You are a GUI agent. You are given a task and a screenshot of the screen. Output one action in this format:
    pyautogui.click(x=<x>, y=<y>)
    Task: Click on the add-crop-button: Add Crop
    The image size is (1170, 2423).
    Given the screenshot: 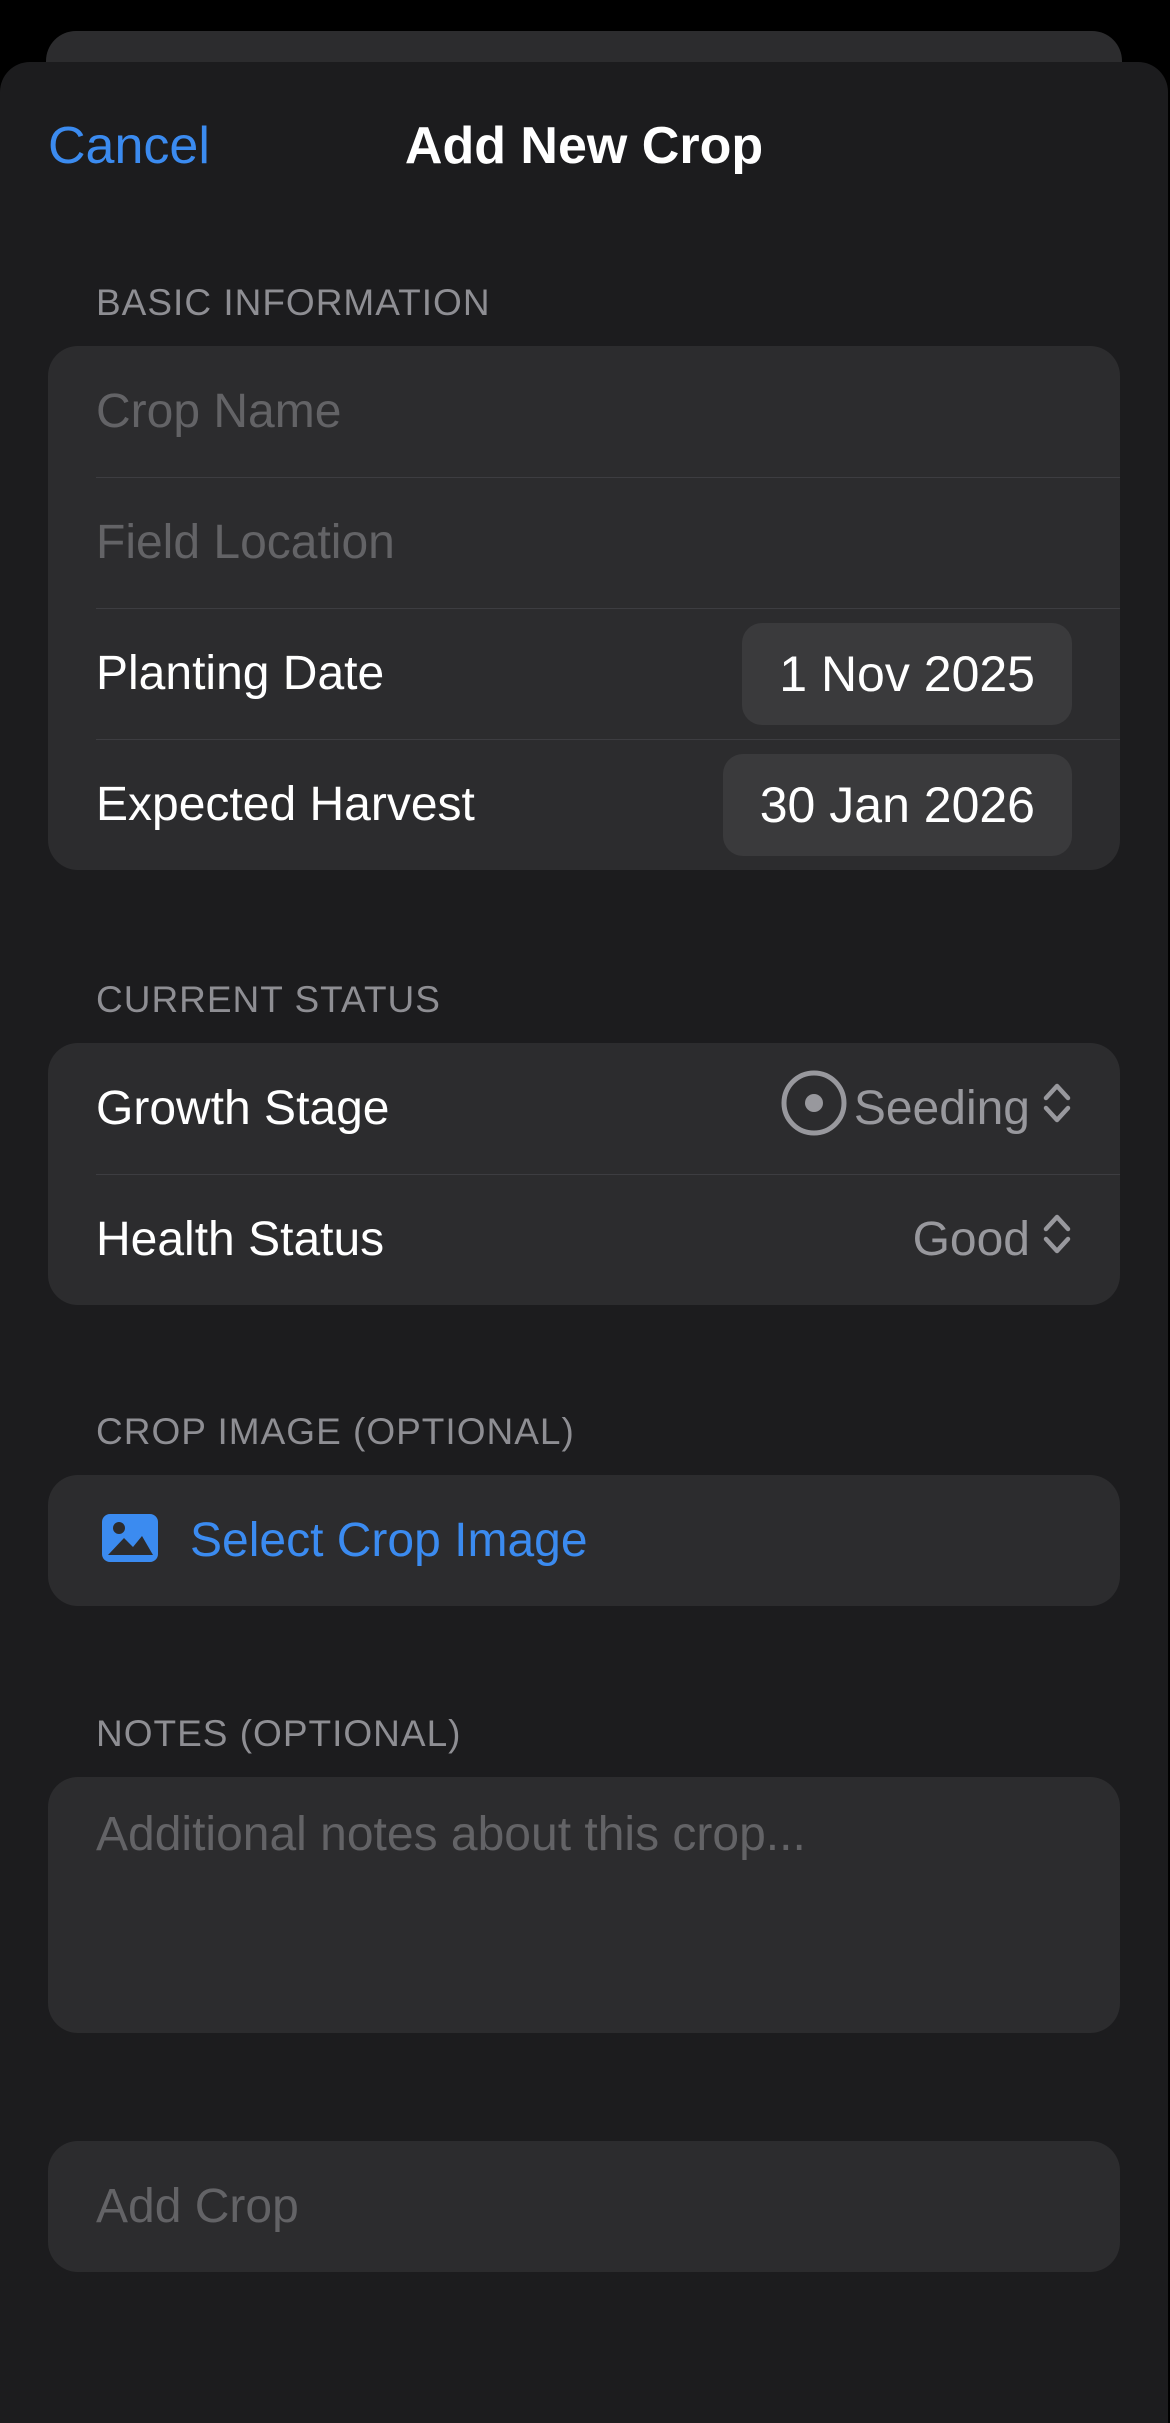 What is the action you would take?
    pyautogui.click(x=584, y=2206)
    